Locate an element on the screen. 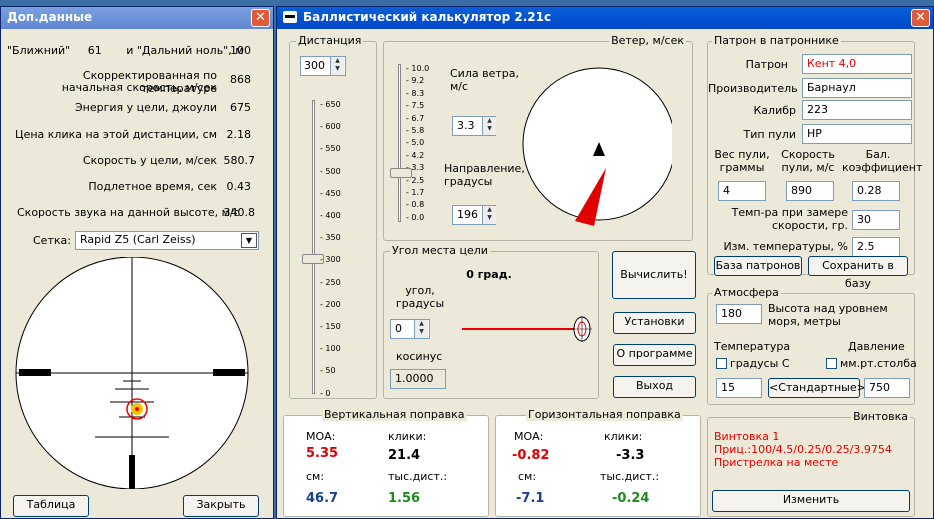 The width and height of the screenshot is (934, 519). distance-tick: - 250 is located at coordinates (330, 282).